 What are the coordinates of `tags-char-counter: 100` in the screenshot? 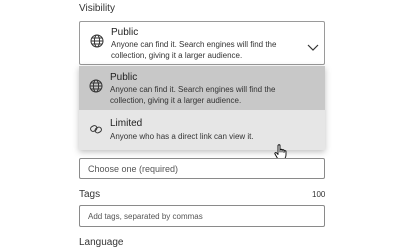 It's located at (319, 194).